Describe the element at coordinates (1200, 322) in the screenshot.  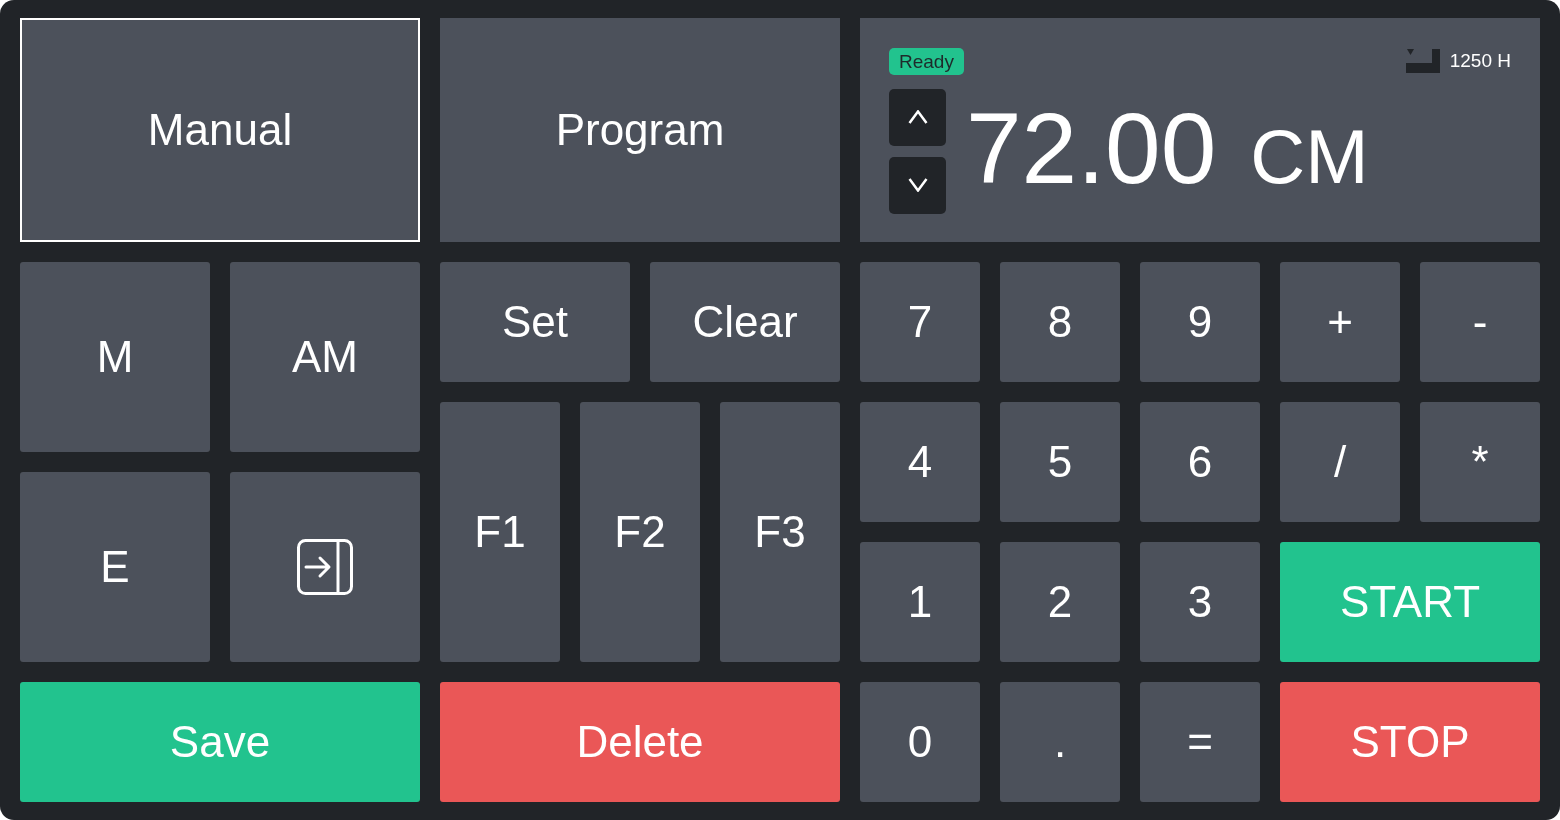
I see `key-button: 9` at that location.